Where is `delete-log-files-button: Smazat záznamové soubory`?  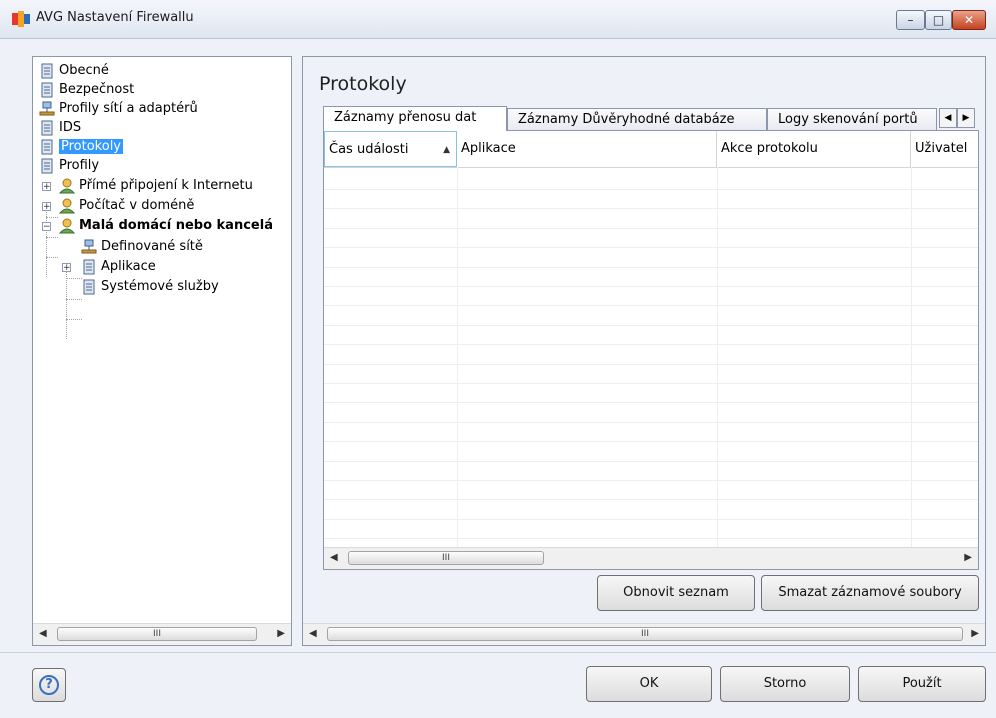
delete-log-files-button: Smazat záznamové soubory is located at coordinates (870, 593).